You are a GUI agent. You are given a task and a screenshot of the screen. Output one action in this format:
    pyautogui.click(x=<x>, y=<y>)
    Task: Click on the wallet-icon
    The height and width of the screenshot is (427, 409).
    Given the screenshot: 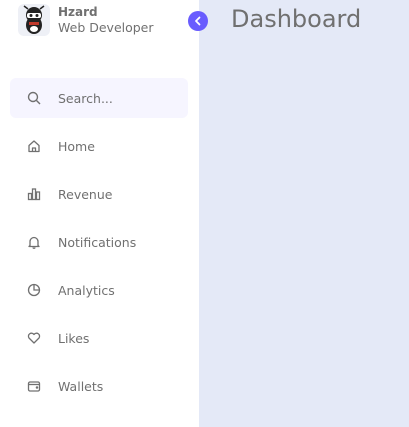 What is the action you would take?
    pyautogui.click(x=34, y=386)
    